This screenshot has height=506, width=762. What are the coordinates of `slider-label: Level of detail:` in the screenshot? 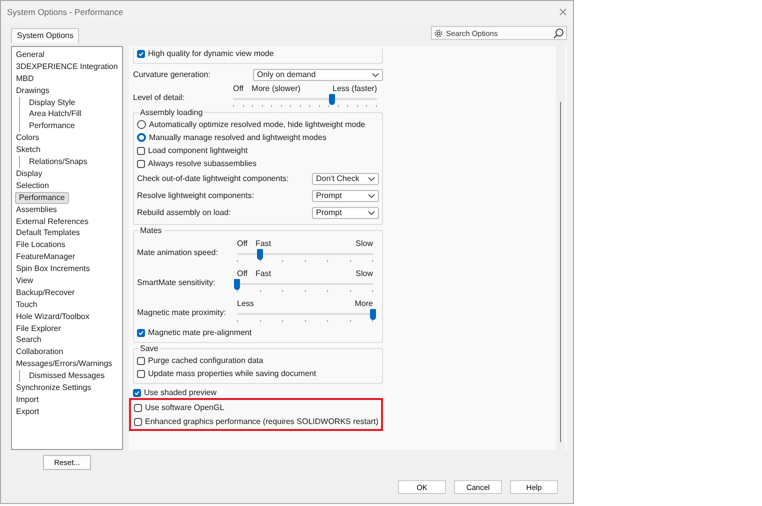 It's located at (159, 97).